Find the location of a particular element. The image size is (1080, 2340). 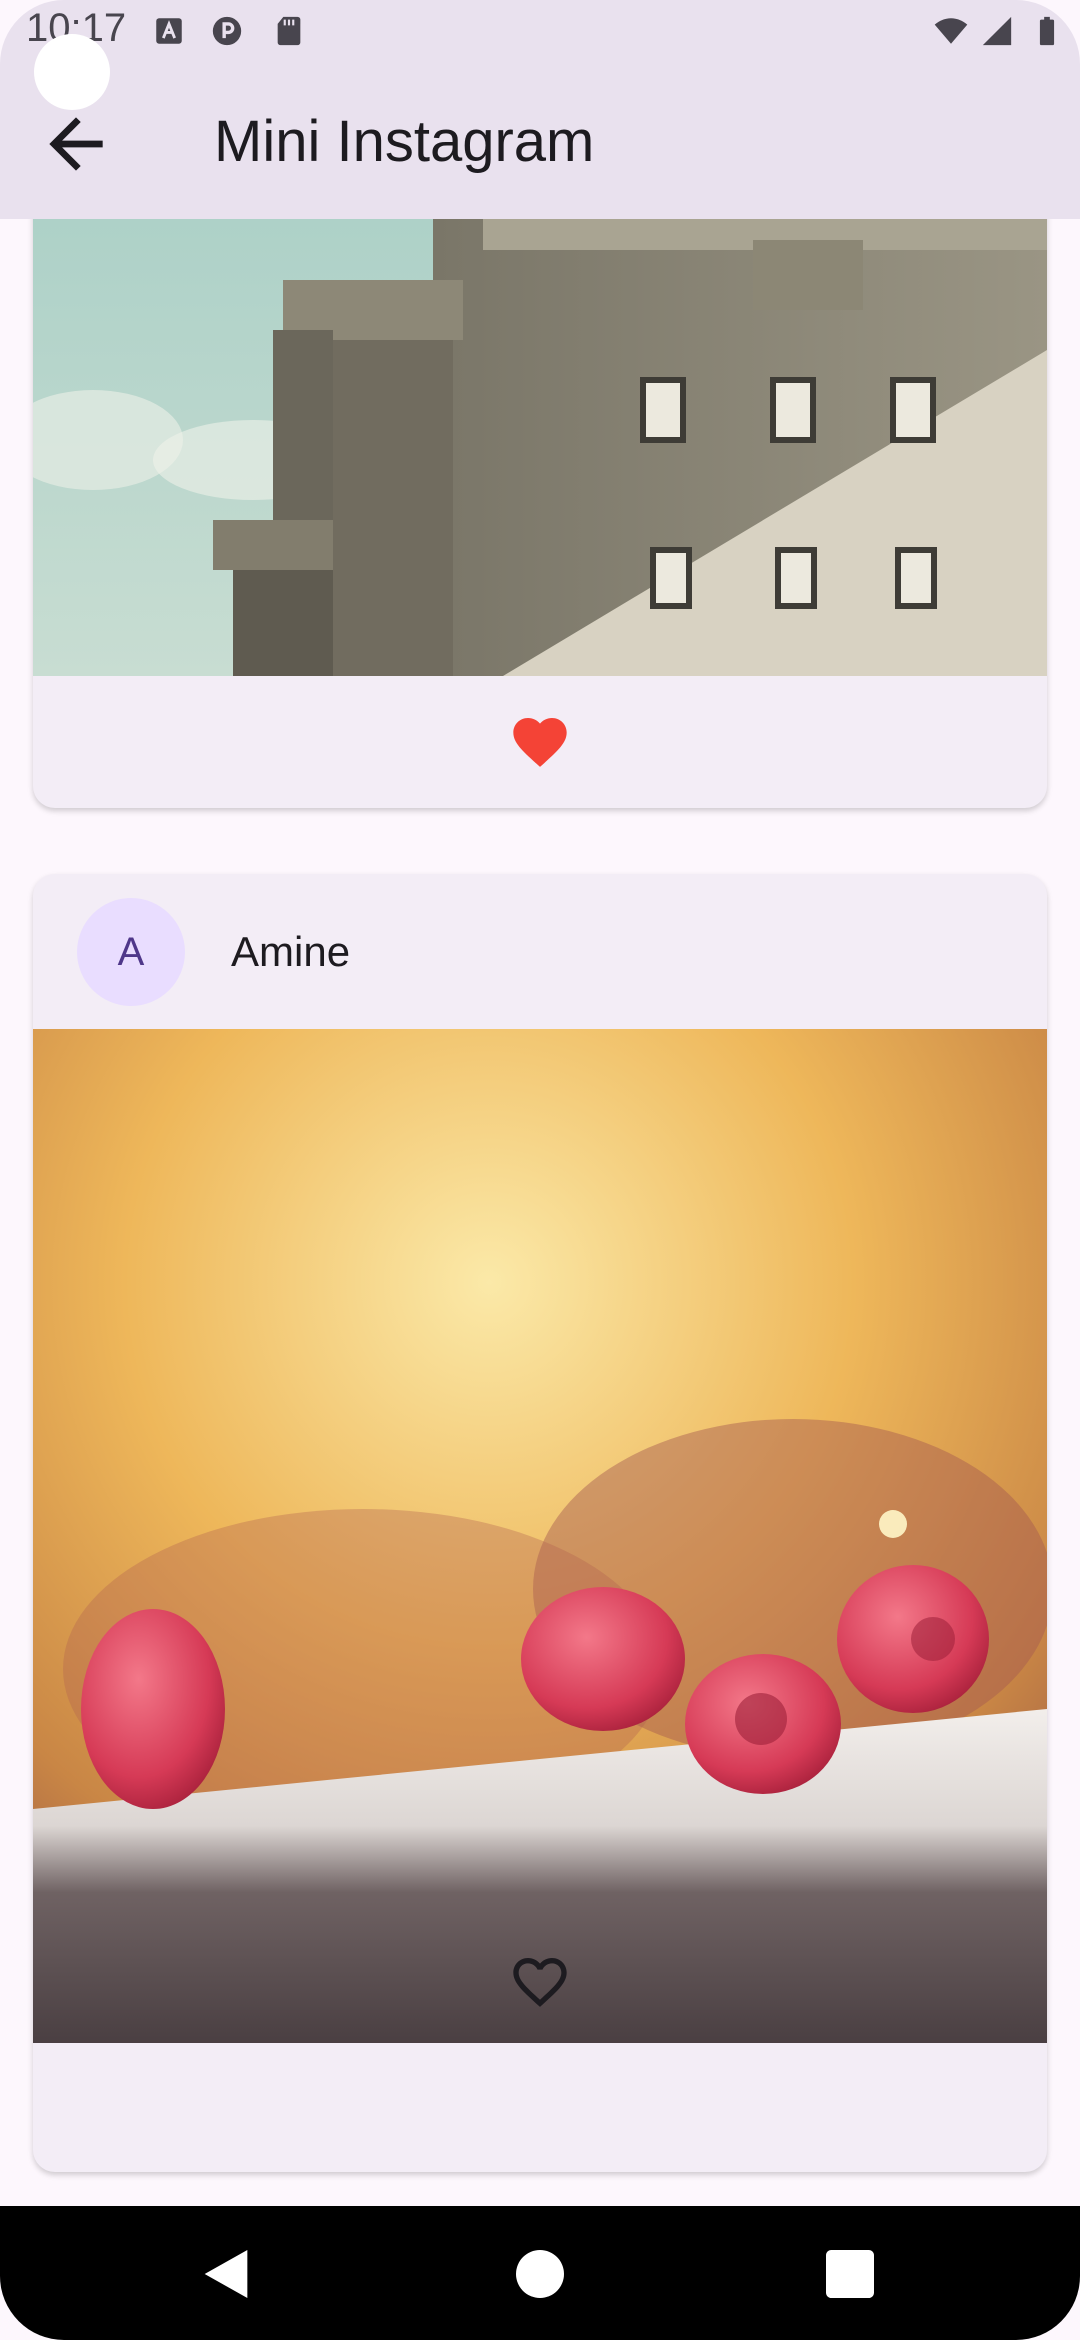

heart-outline-icon is located at coordinates (540, 1982).